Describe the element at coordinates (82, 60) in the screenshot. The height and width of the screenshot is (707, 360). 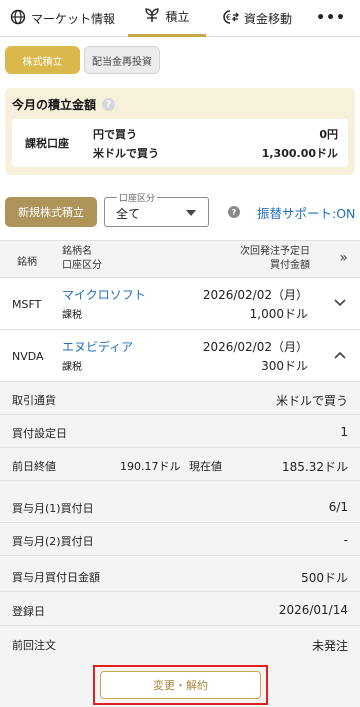
I see `category-chips: 株式積立 配当金再投資` at that location.